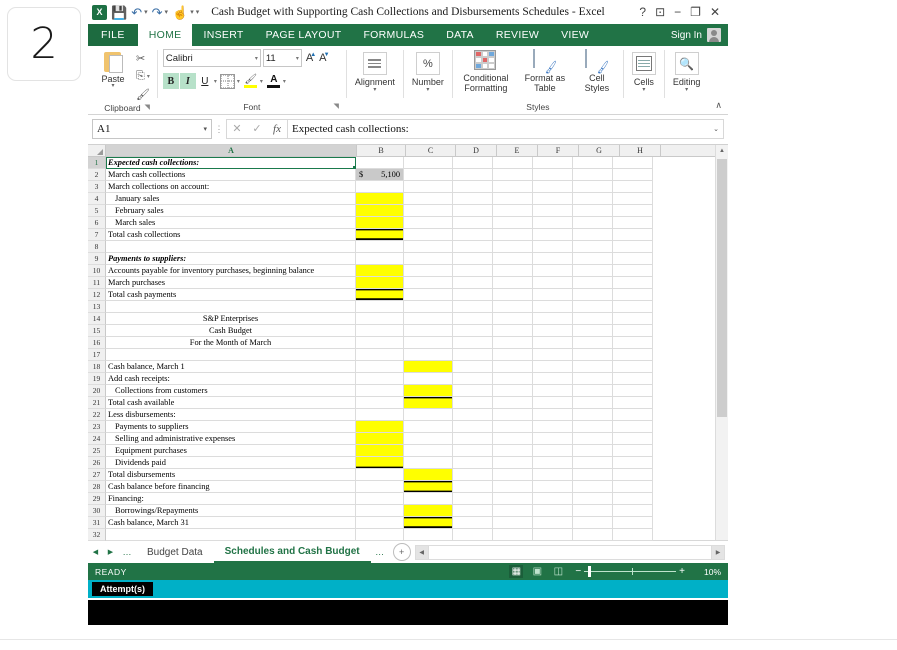 This screenshot has width=897, height=650. What do you see at coordinates (513, 535) in the screenshot?
I see `cell-E32` at bounding box center [513, 535].